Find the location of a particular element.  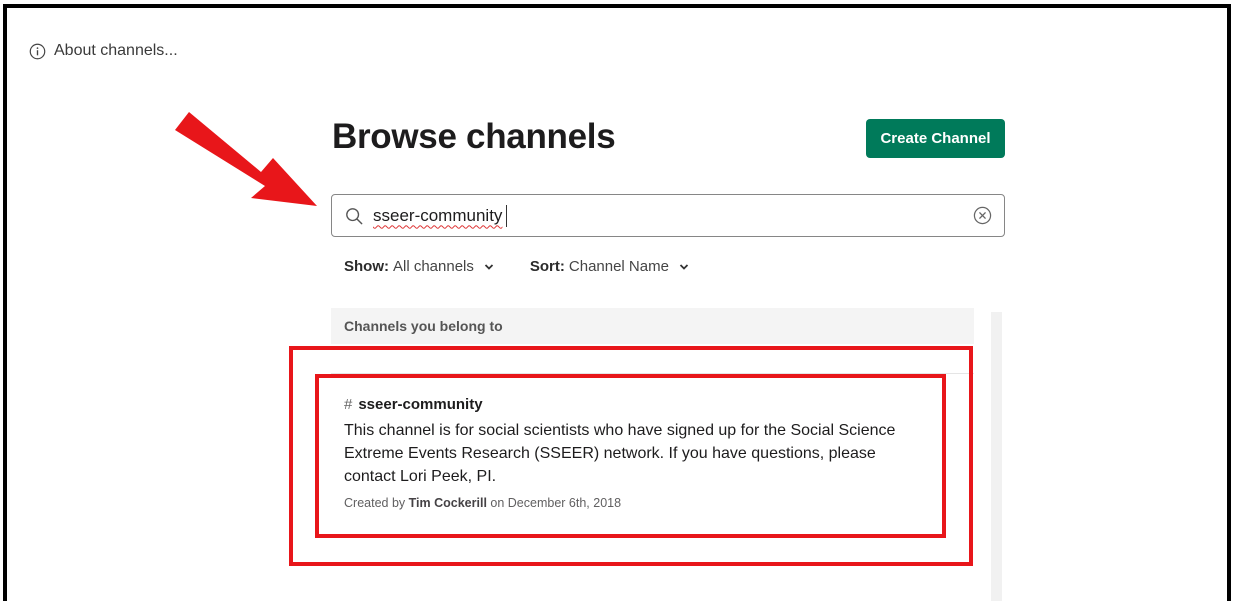

sort-label: Sort: is located at coordinates (547, 266).